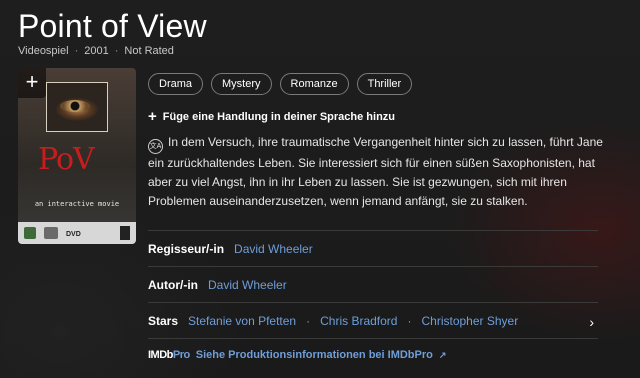 The height and width of the screenshot is (378, 640). Describe the element at coordinates (173, 285) in the screenshot. I see `credit-label: Autor/-in` at that location.